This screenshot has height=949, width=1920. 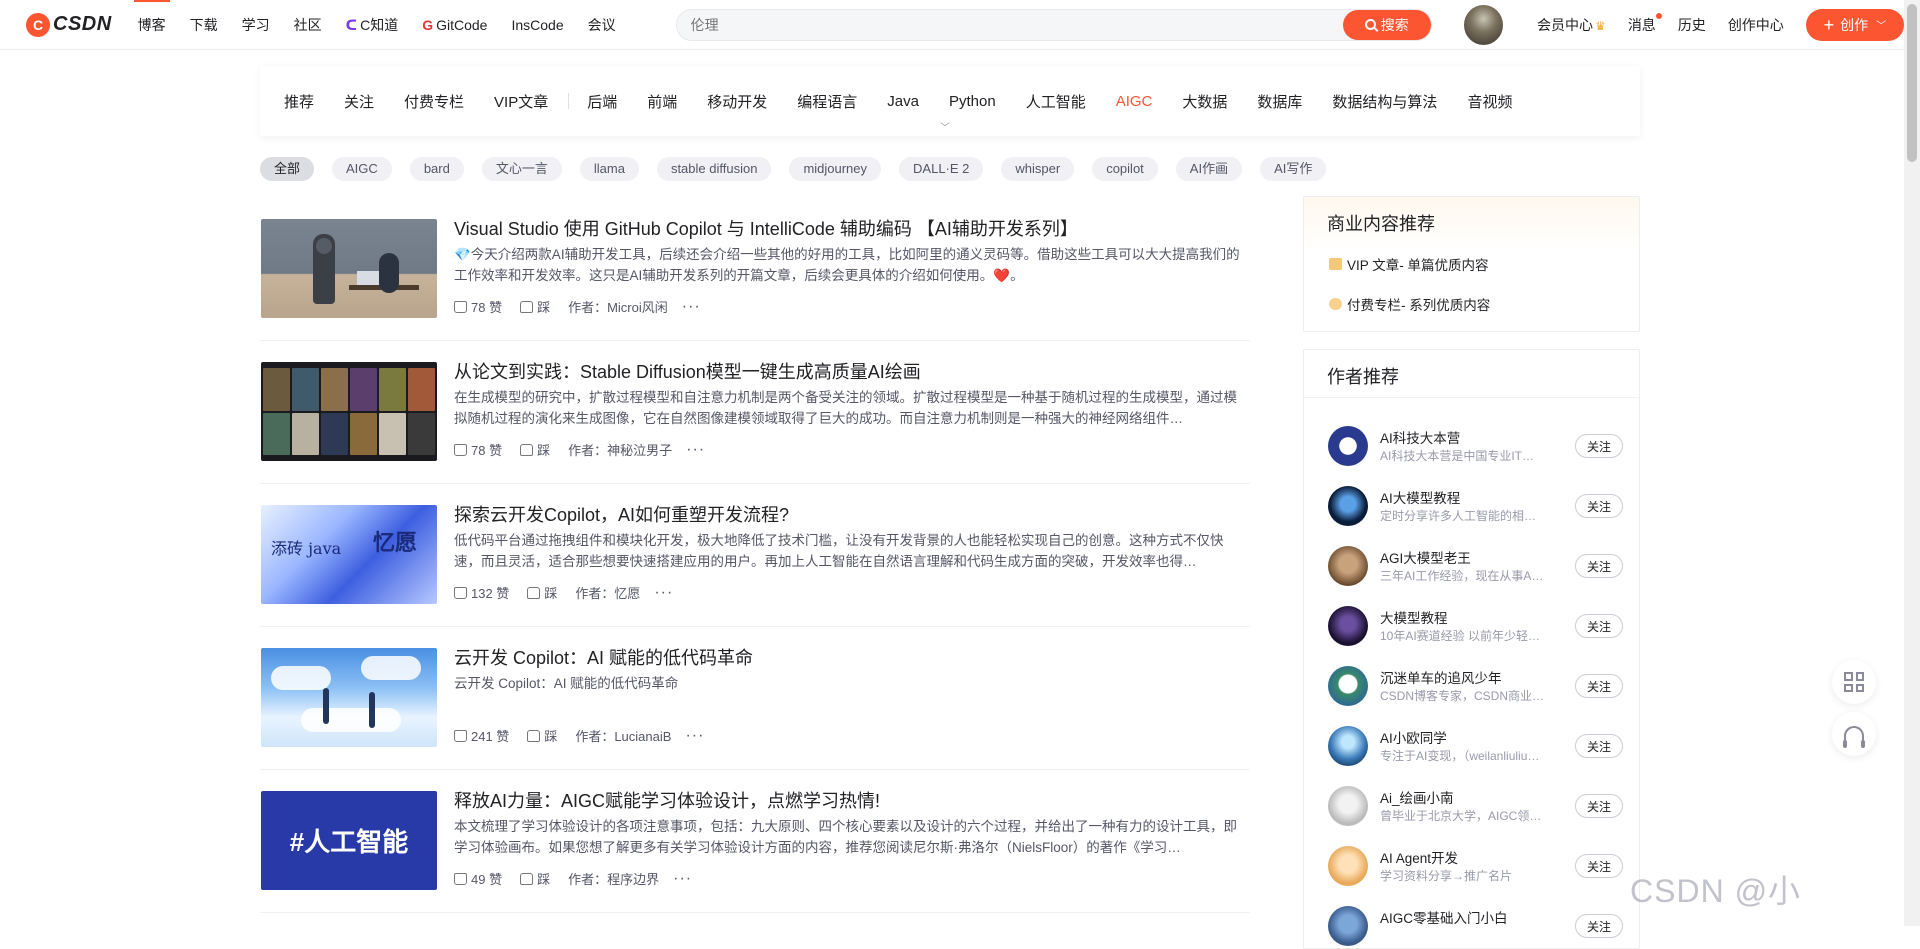 What do you see at coordinates (609, 169) in the screenshot?
I see `tag-llama: llama` at bounding box center [609, 169].